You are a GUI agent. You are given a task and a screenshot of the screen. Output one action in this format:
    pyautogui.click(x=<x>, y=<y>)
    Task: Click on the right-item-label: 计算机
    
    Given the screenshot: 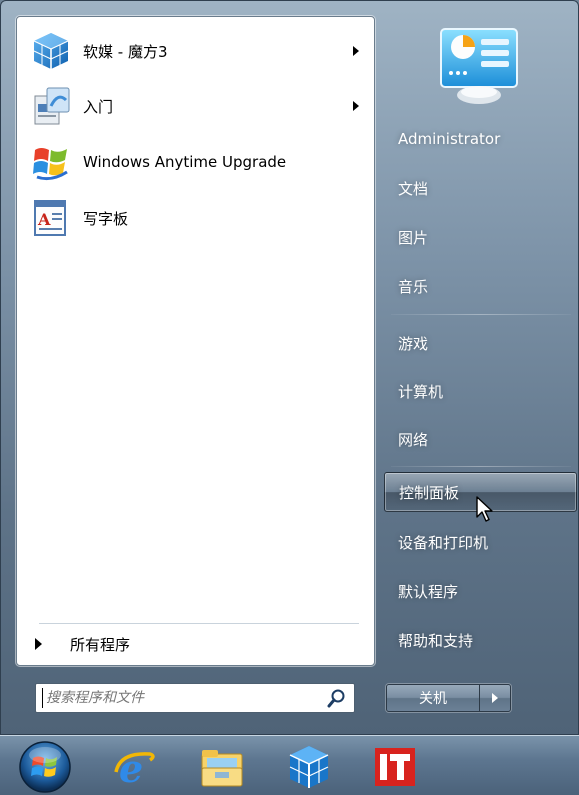 What is the action you would take?
    pyautogui.click(x=421, y=391)
    